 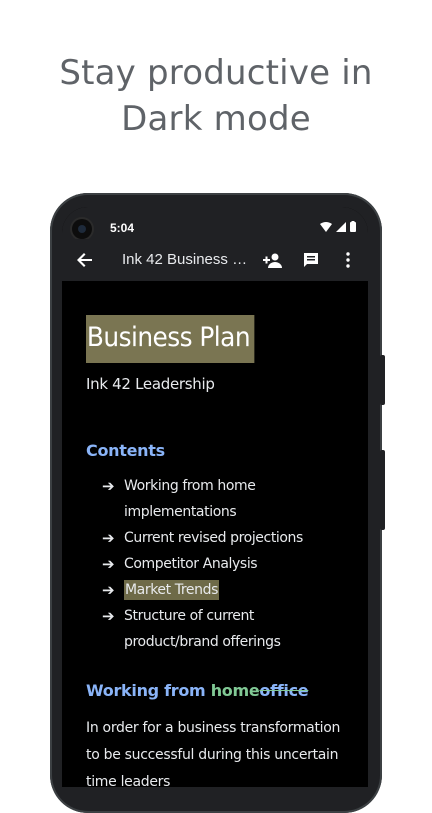 What do you see at coordinates (227, 590) in the screenshot?
I see `toc-item: ➔ Market Trends` at bounding box center [227, 590].